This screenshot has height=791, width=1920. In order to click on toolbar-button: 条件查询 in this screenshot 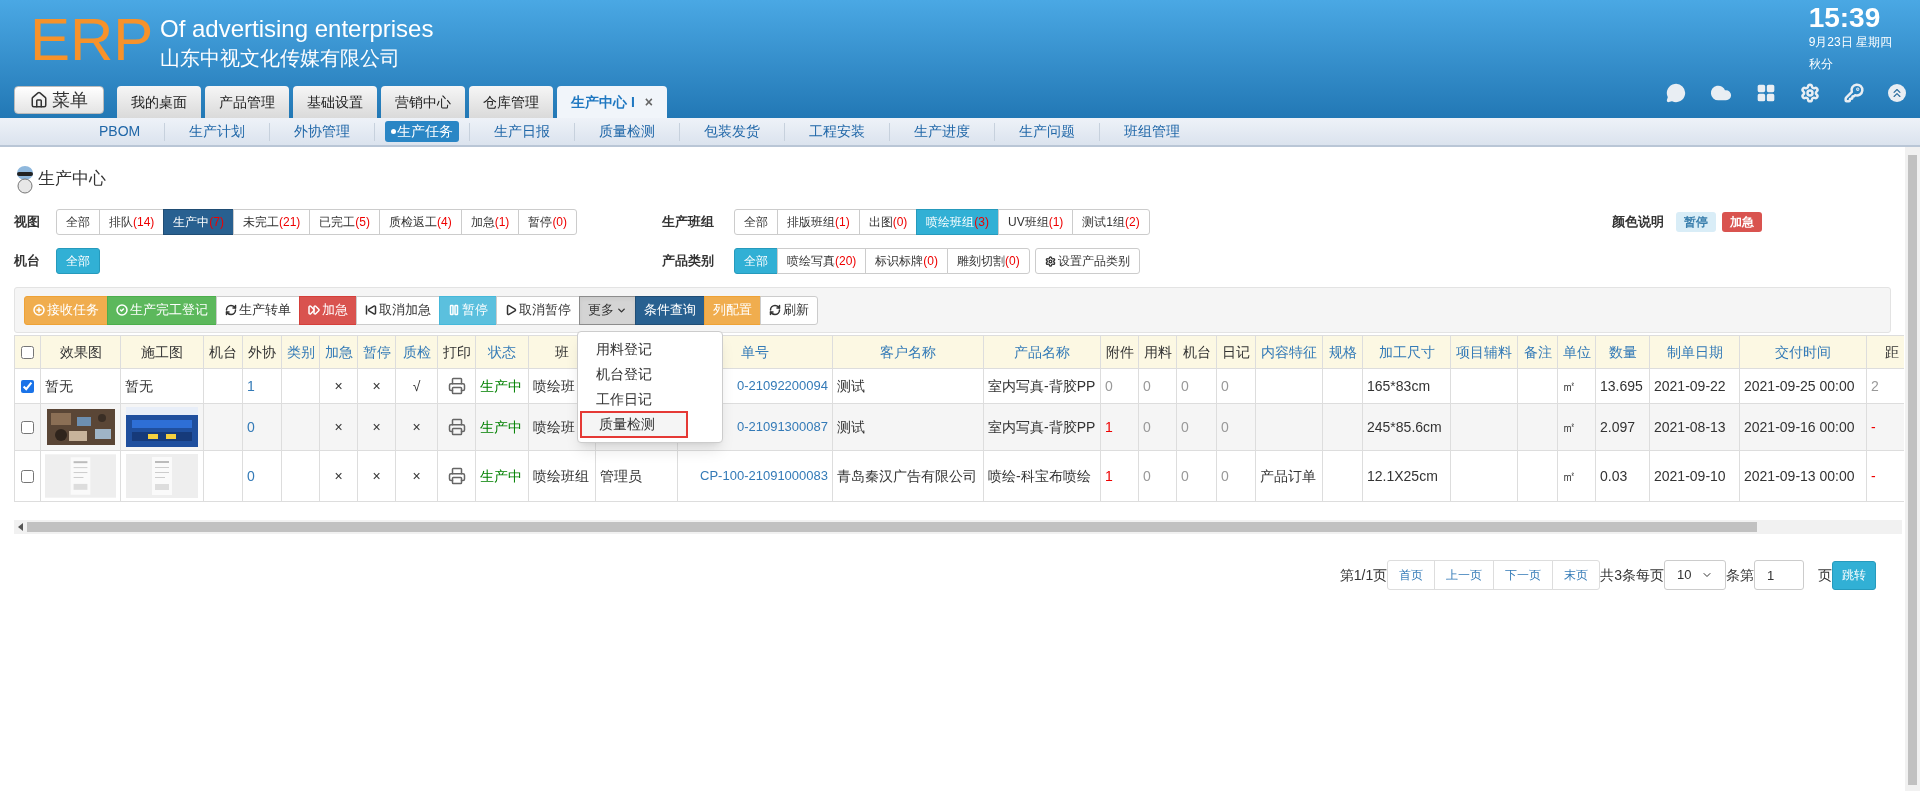, I will do `click(670, 310)`.